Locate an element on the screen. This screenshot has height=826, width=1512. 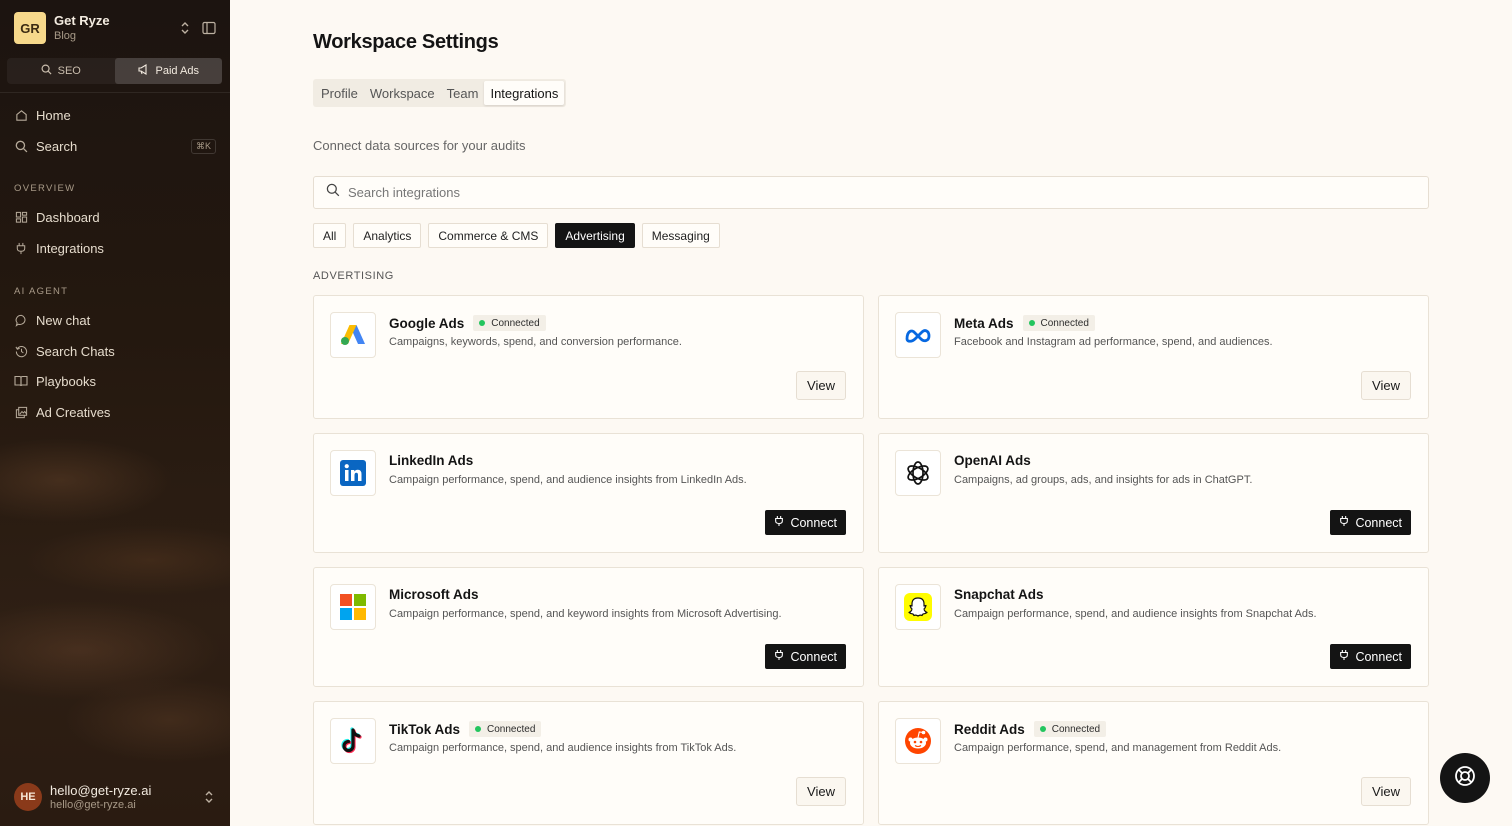
search-shortcut: ⌘K is located at coordinates (203, 146).